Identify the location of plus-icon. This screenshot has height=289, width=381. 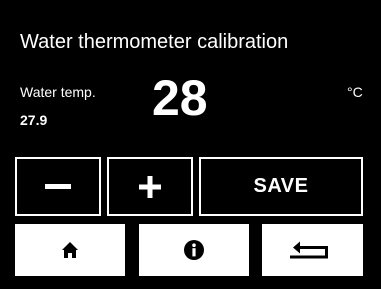
(150, 186).